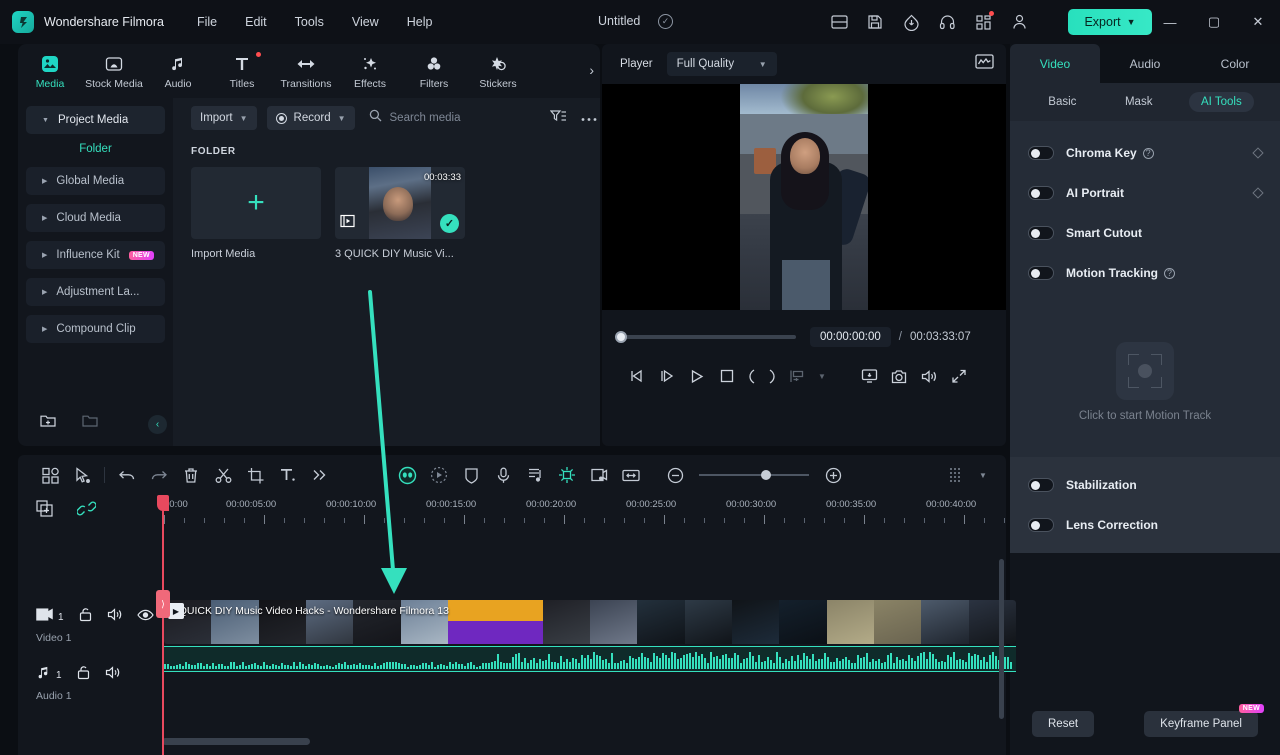  Describe the element at coordinates (804, 197) in the screenshot. I see `video-preview-canvas` at that location.